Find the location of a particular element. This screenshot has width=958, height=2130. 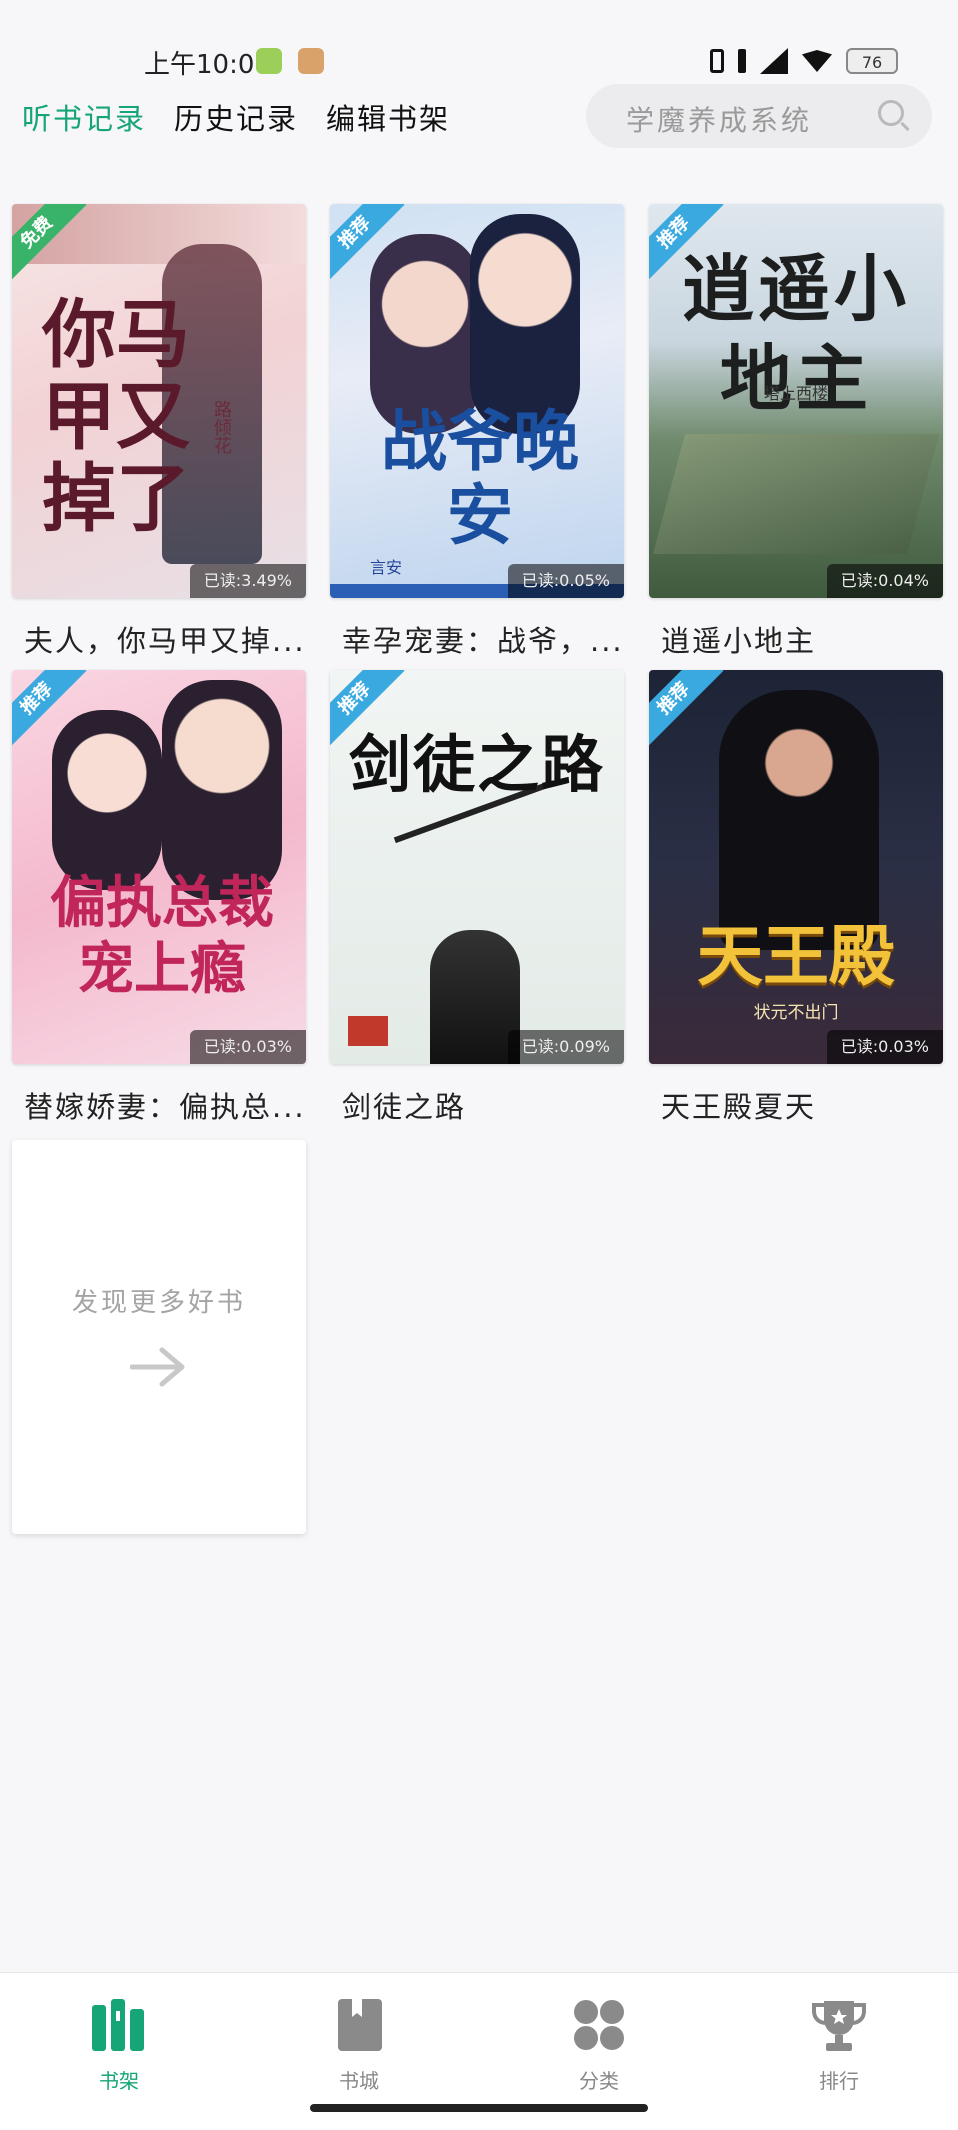

cover-author: 状元不出门 is located at coordinates (796, 1013).